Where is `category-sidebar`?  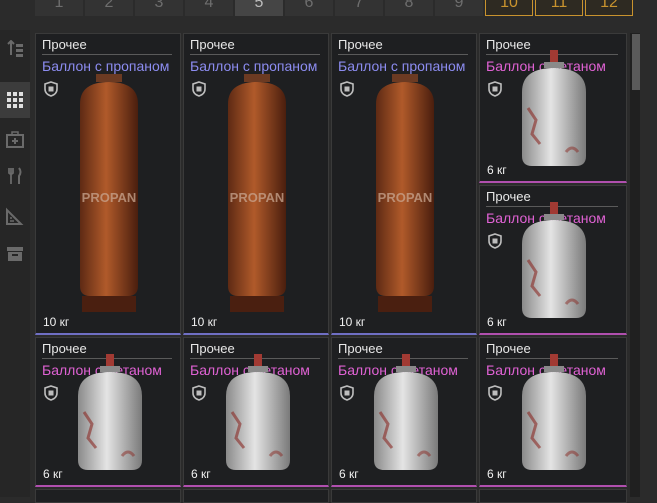 category-sidebar is located at coordinates (15, 263).